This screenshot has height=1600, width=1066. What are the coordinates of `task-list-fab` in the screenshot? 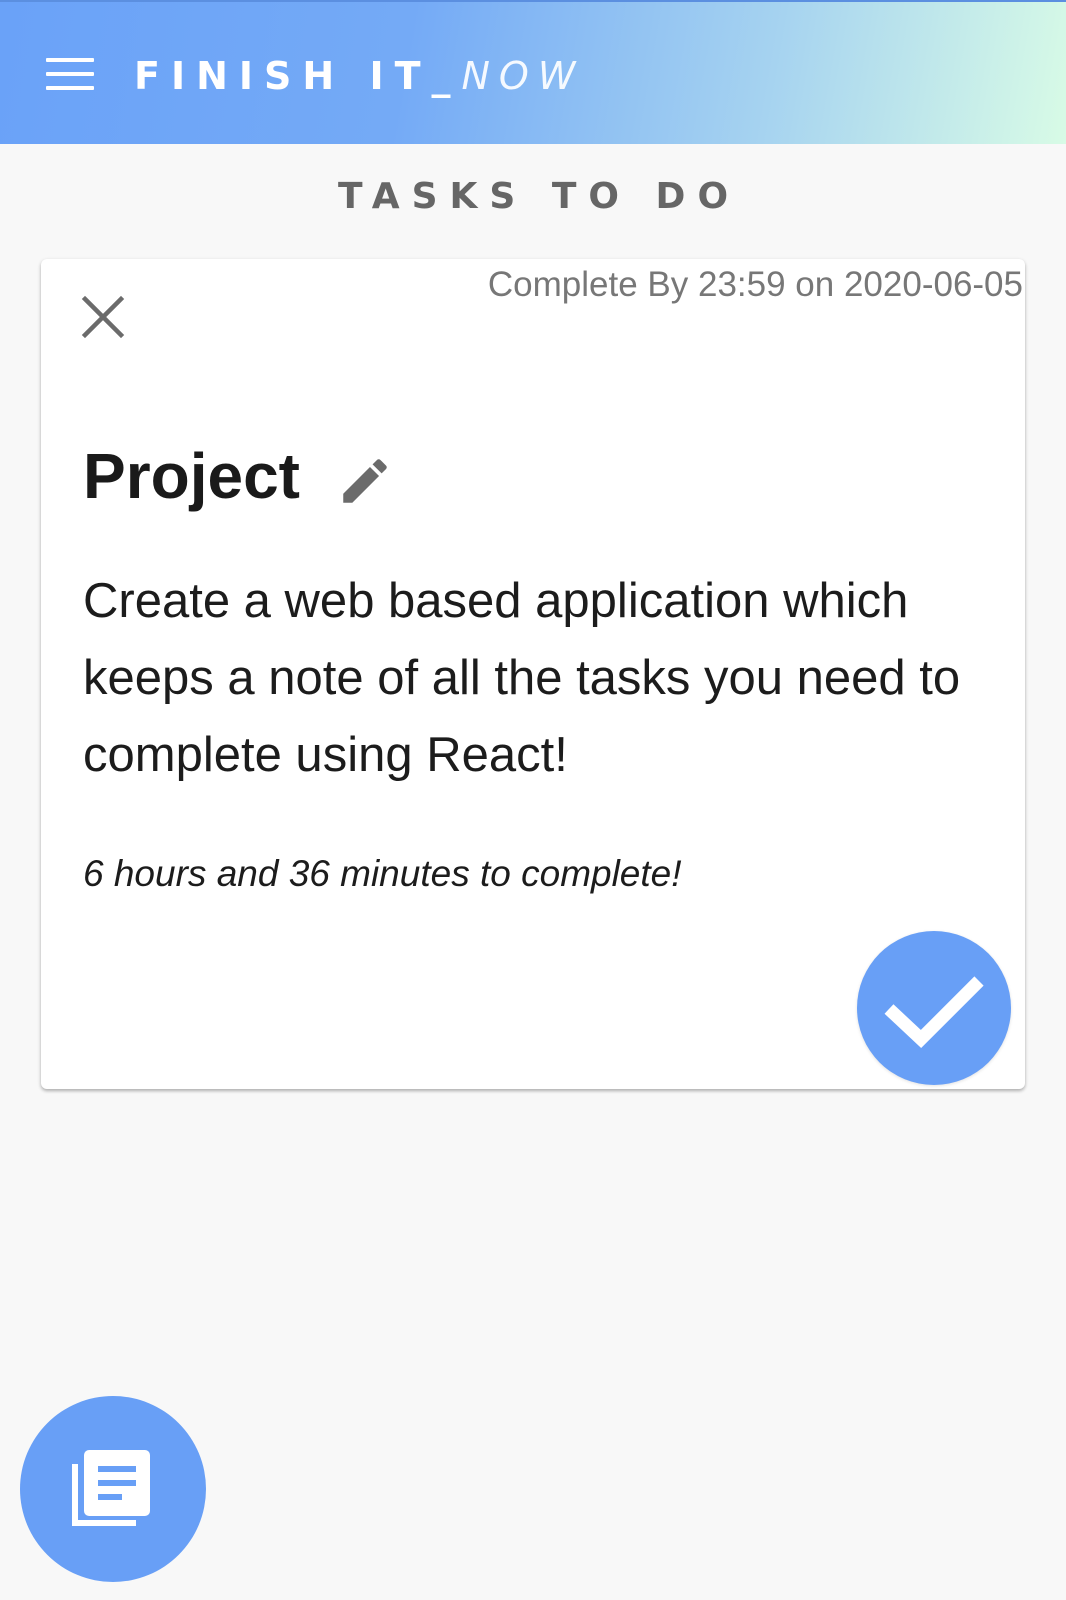 It's located at (113, 1489).